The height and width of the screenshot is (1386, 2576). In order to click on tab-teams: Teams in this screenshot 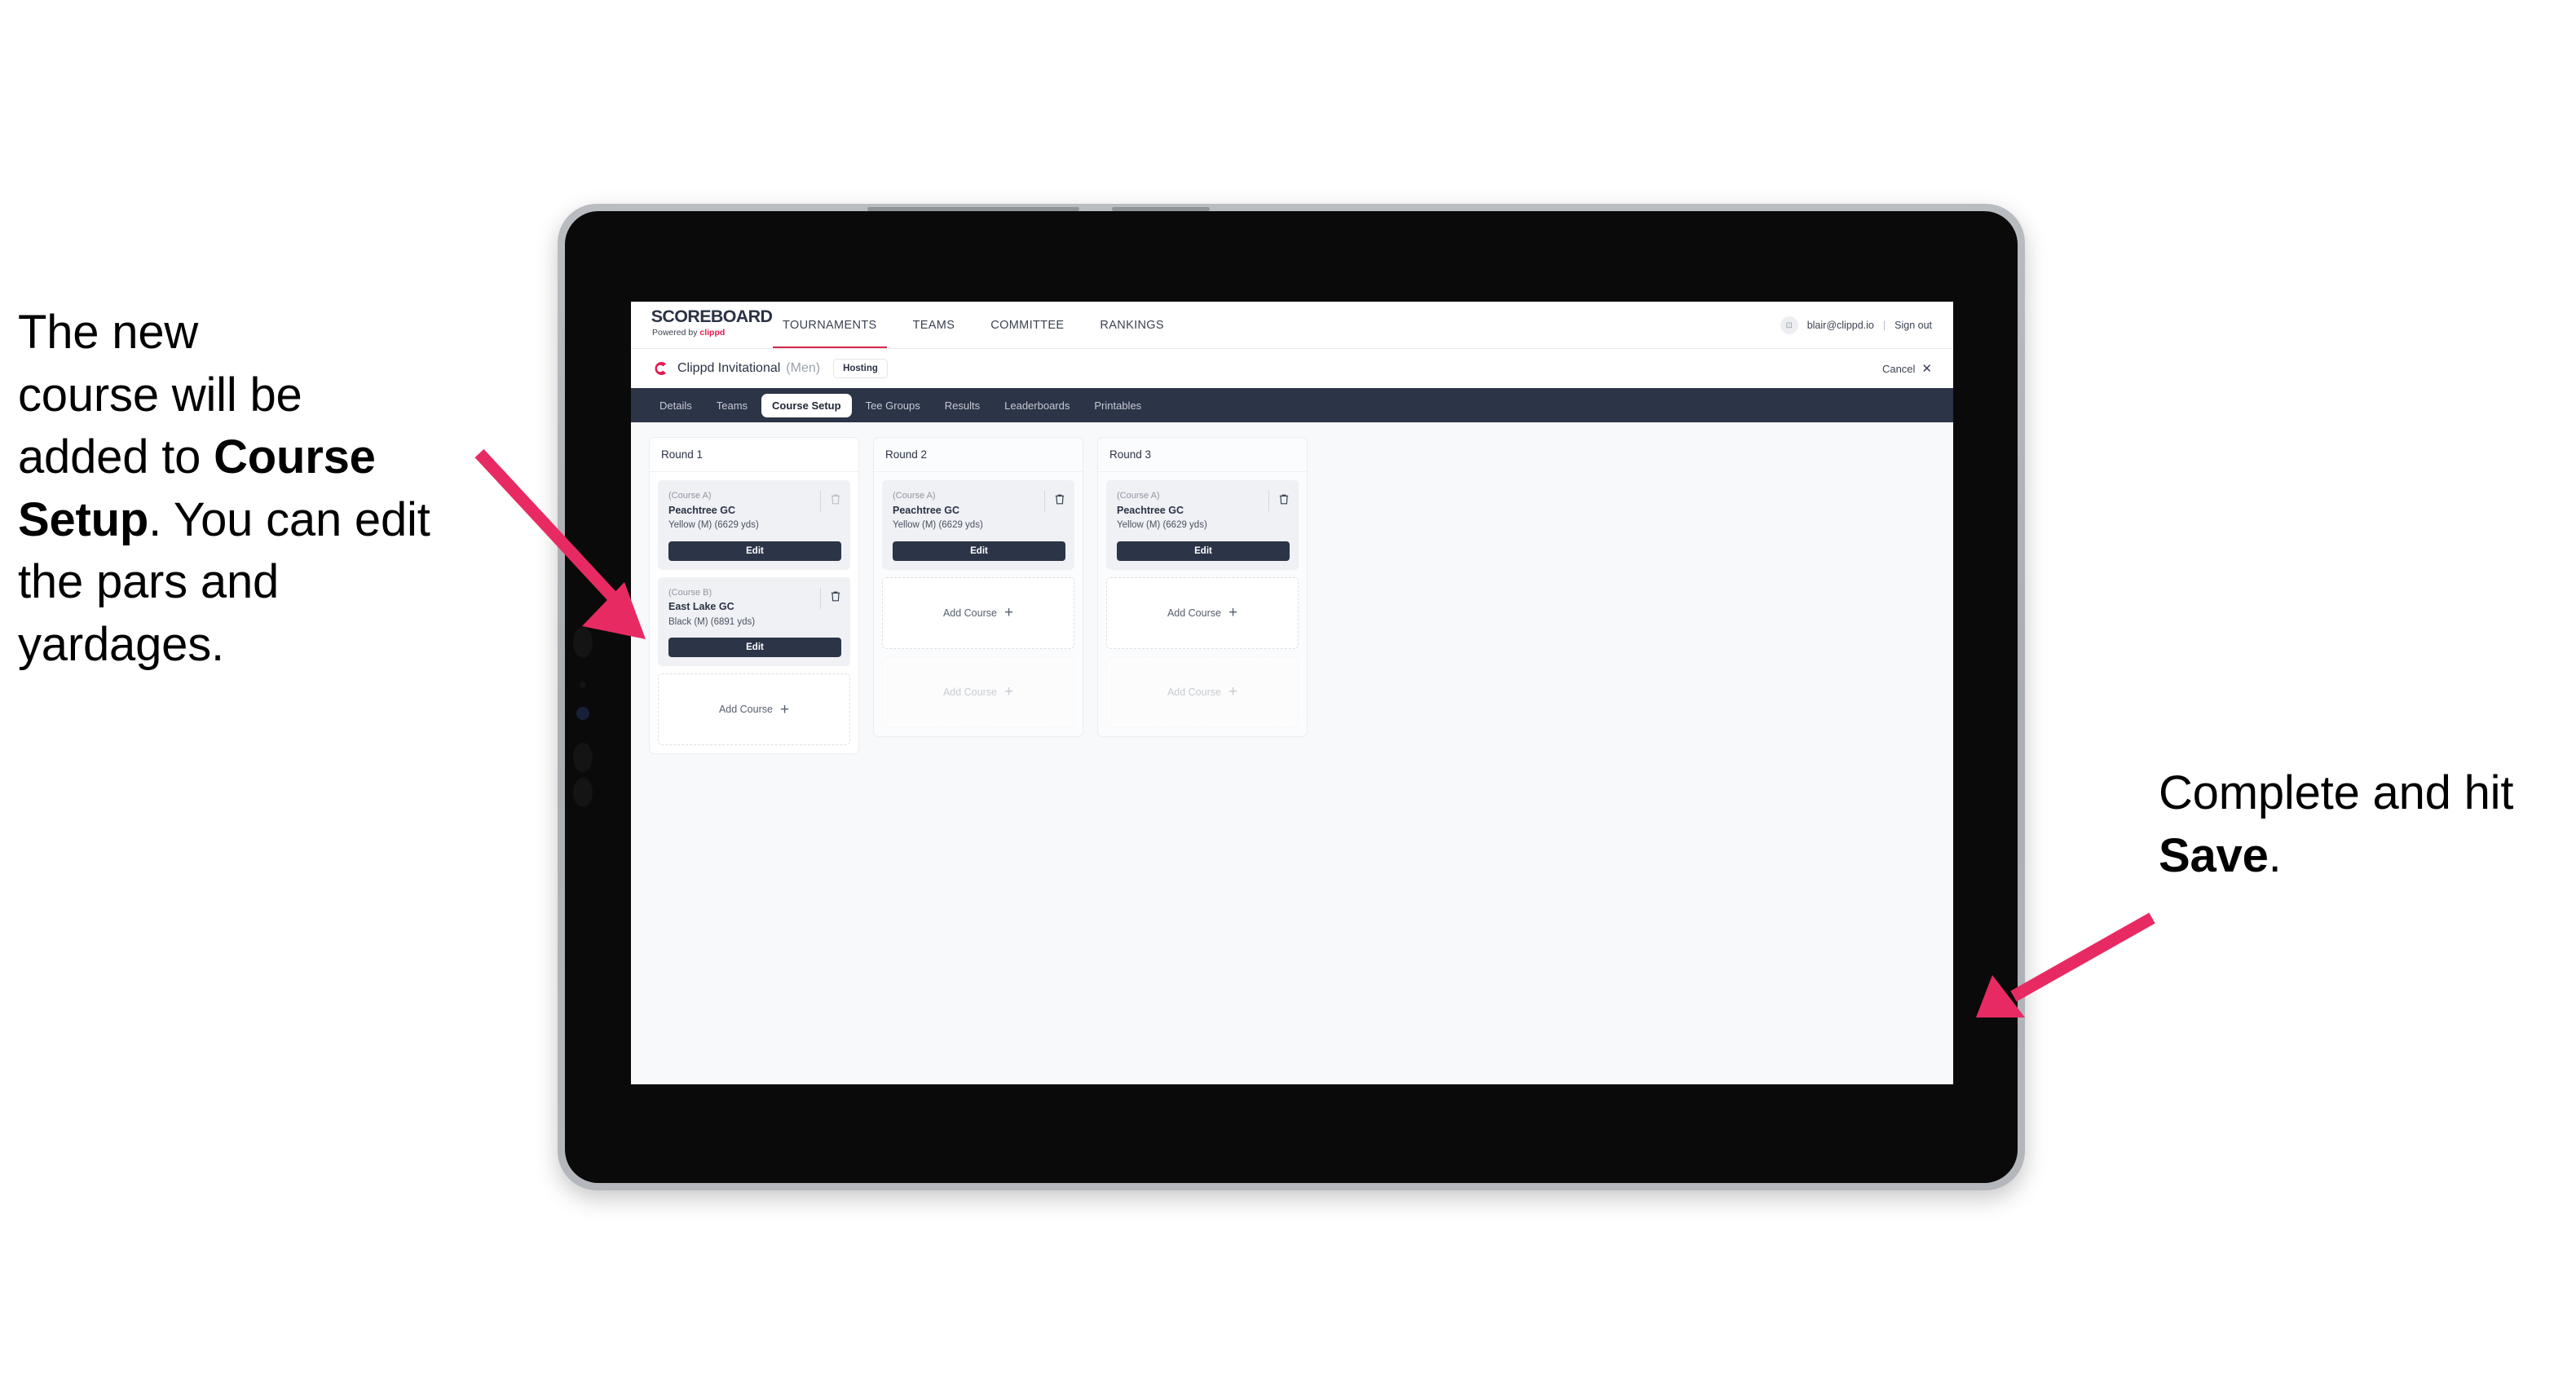, I will do `click(732, 406)`.